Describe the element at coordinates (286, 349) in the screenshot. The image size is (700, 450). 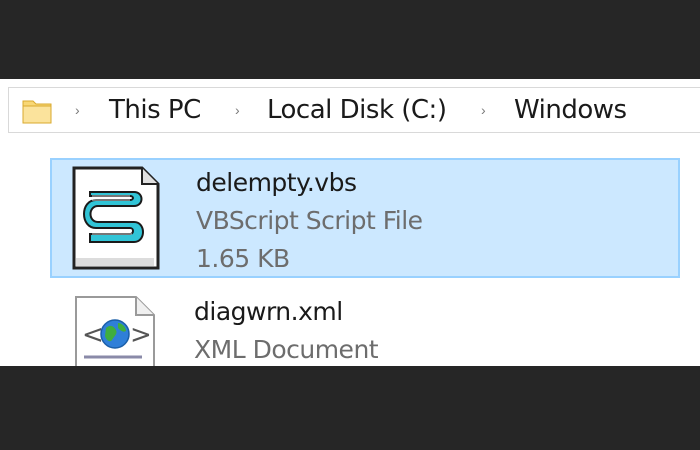
I see `file-type: XML Document` at that location.